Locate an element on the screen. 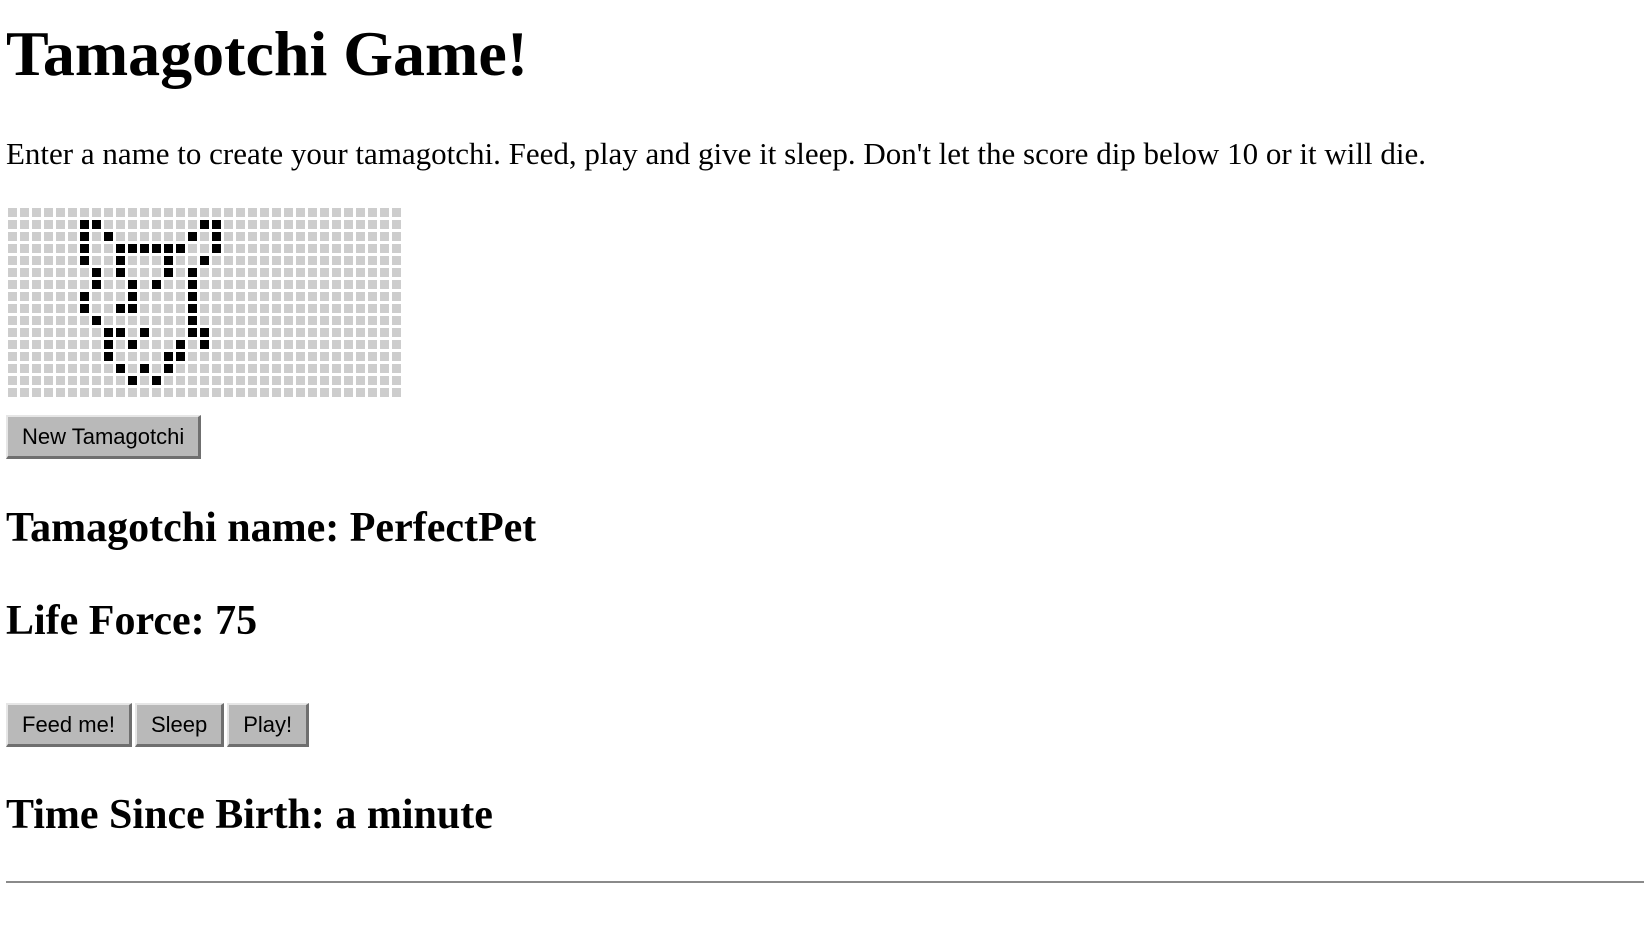 This screenshot has height=926, width=1644. new-tamagotchi-button: New Tamagotchi is located at coordinates (104, 437).